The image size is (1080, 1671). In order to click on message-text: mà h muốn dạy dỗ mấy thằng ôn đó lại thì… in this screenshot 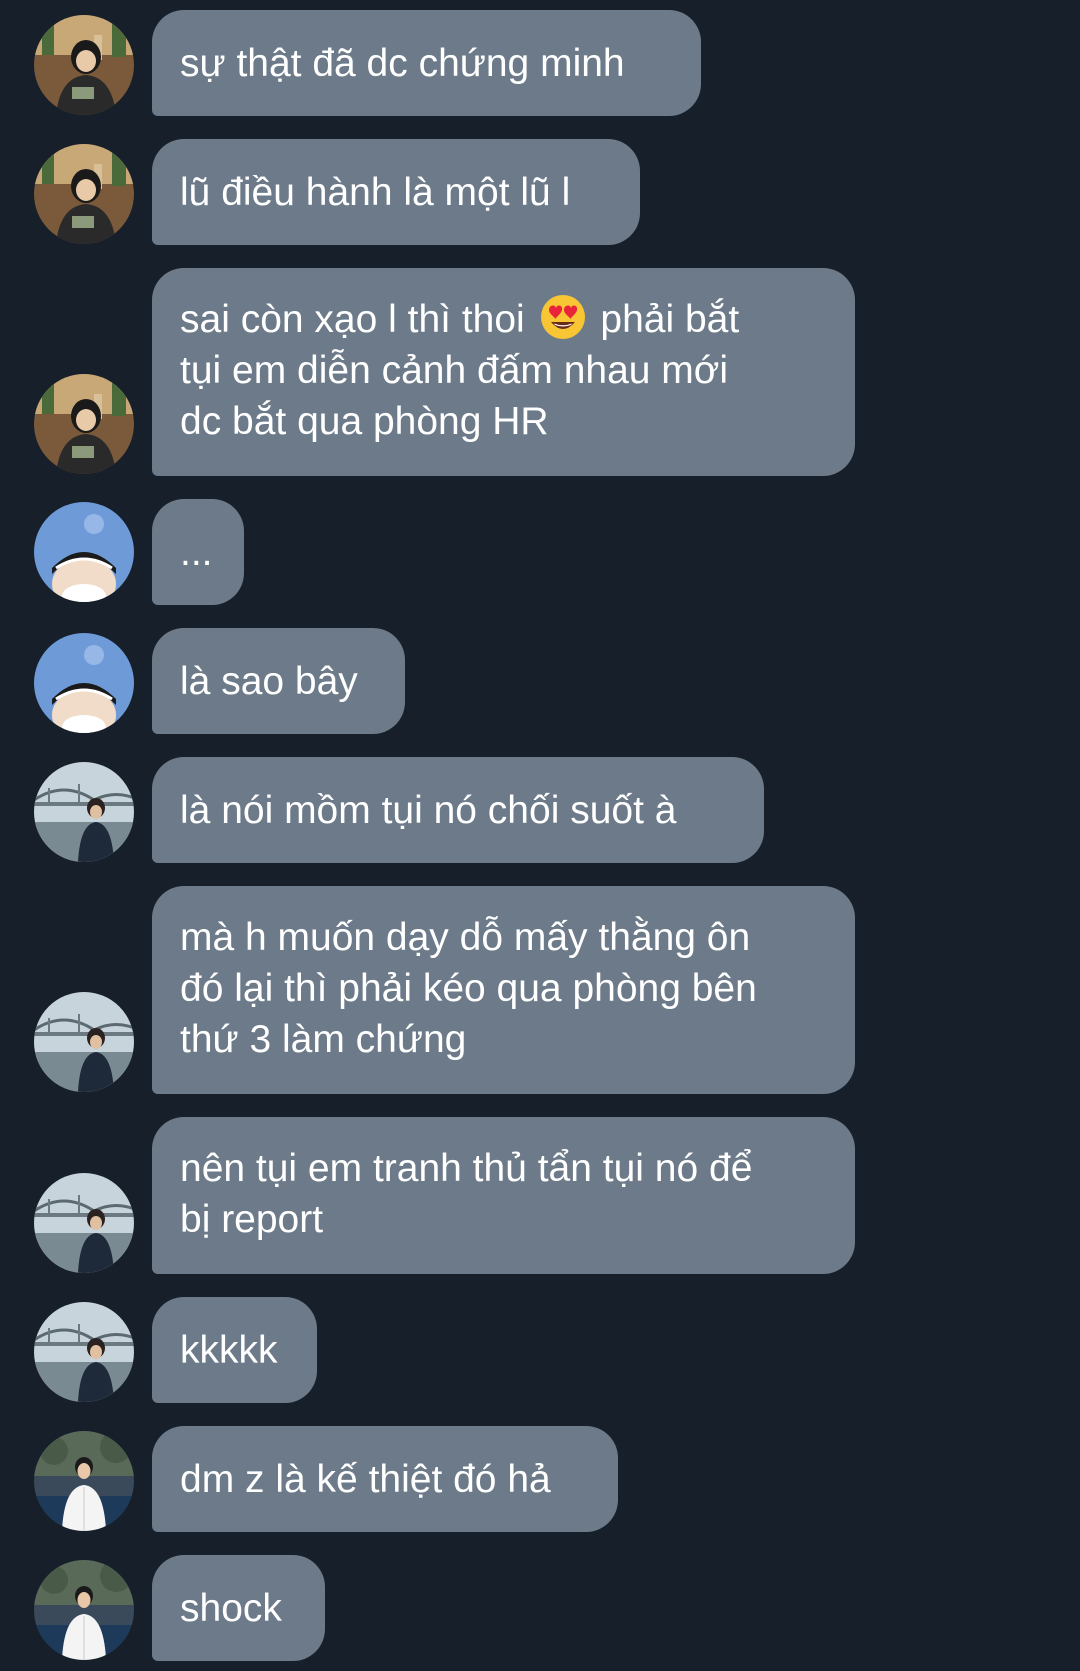, I will do `click(468, 988)`.